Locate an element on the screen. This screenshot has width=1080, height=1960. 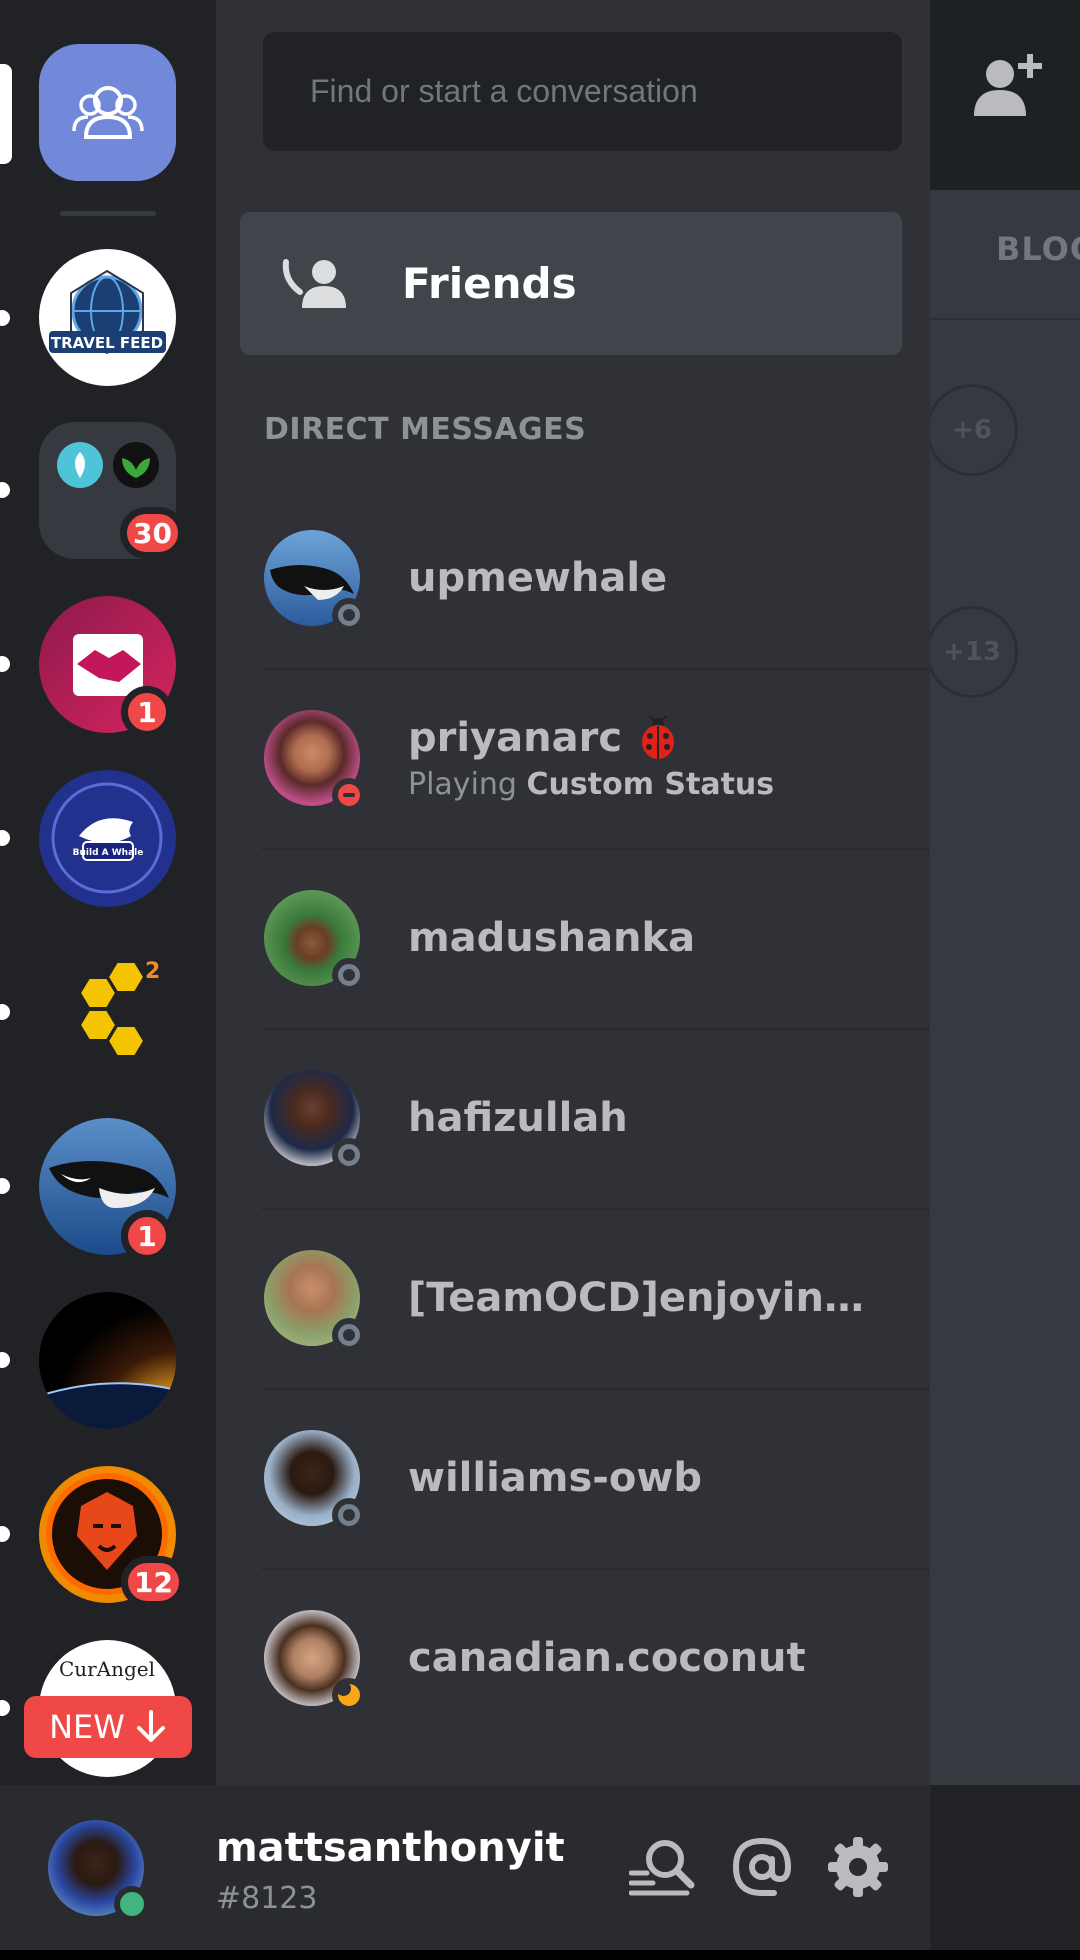
friends-label: Friends is located at coordinates (489, 283).